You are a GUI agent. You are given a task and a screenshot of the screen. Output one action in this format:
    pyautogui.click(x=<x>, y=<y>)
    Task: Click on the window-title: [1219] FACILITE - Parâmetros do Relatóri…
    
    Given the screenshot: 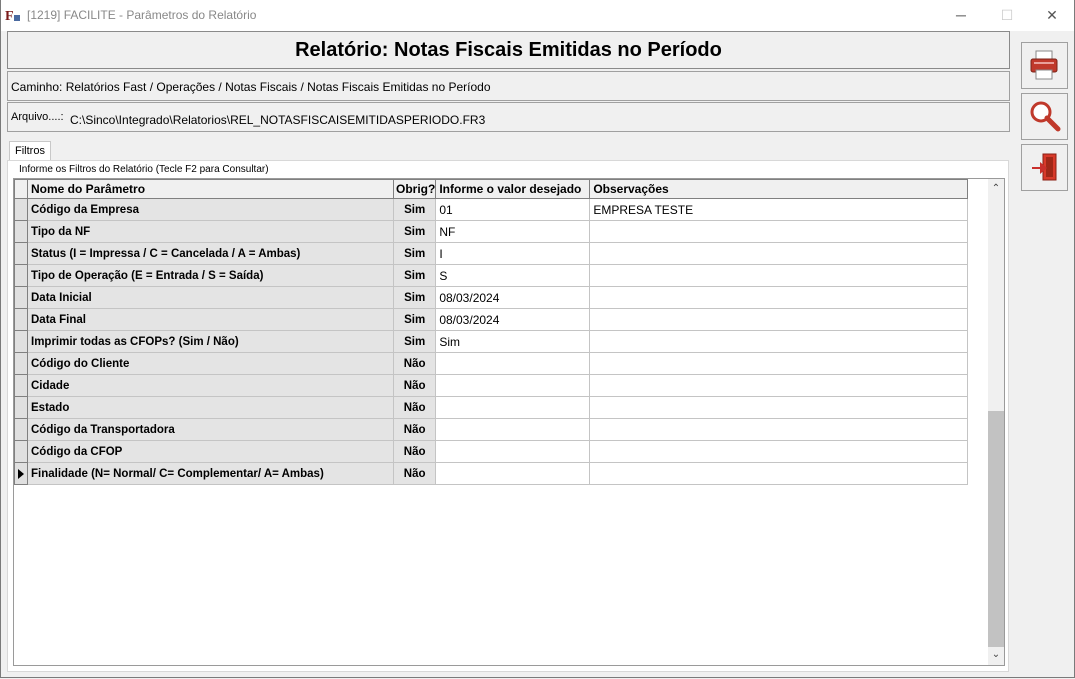 What is the action you would take?
    pyautogui.click(x=142, y=15)
    